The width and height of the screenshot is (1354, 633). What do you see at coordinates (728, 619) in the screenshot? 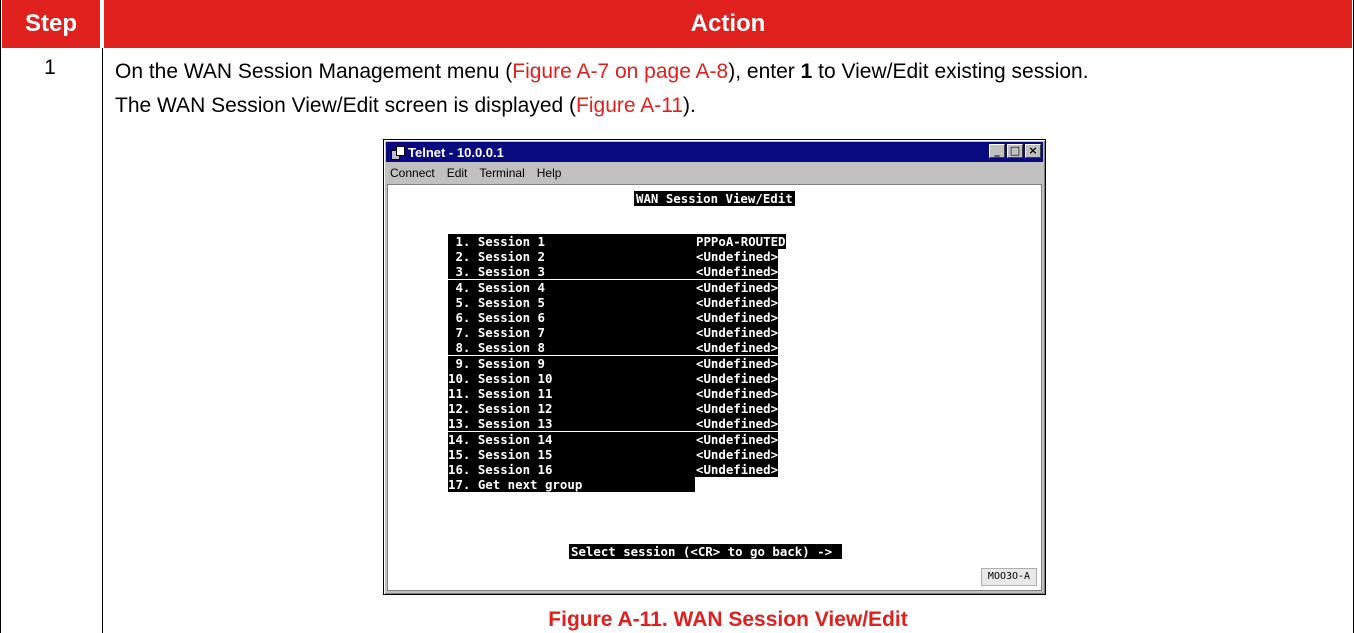
I see `figure-caption: Figure A-11. WAN Session View/Edit` at bounding box center [728, 619].